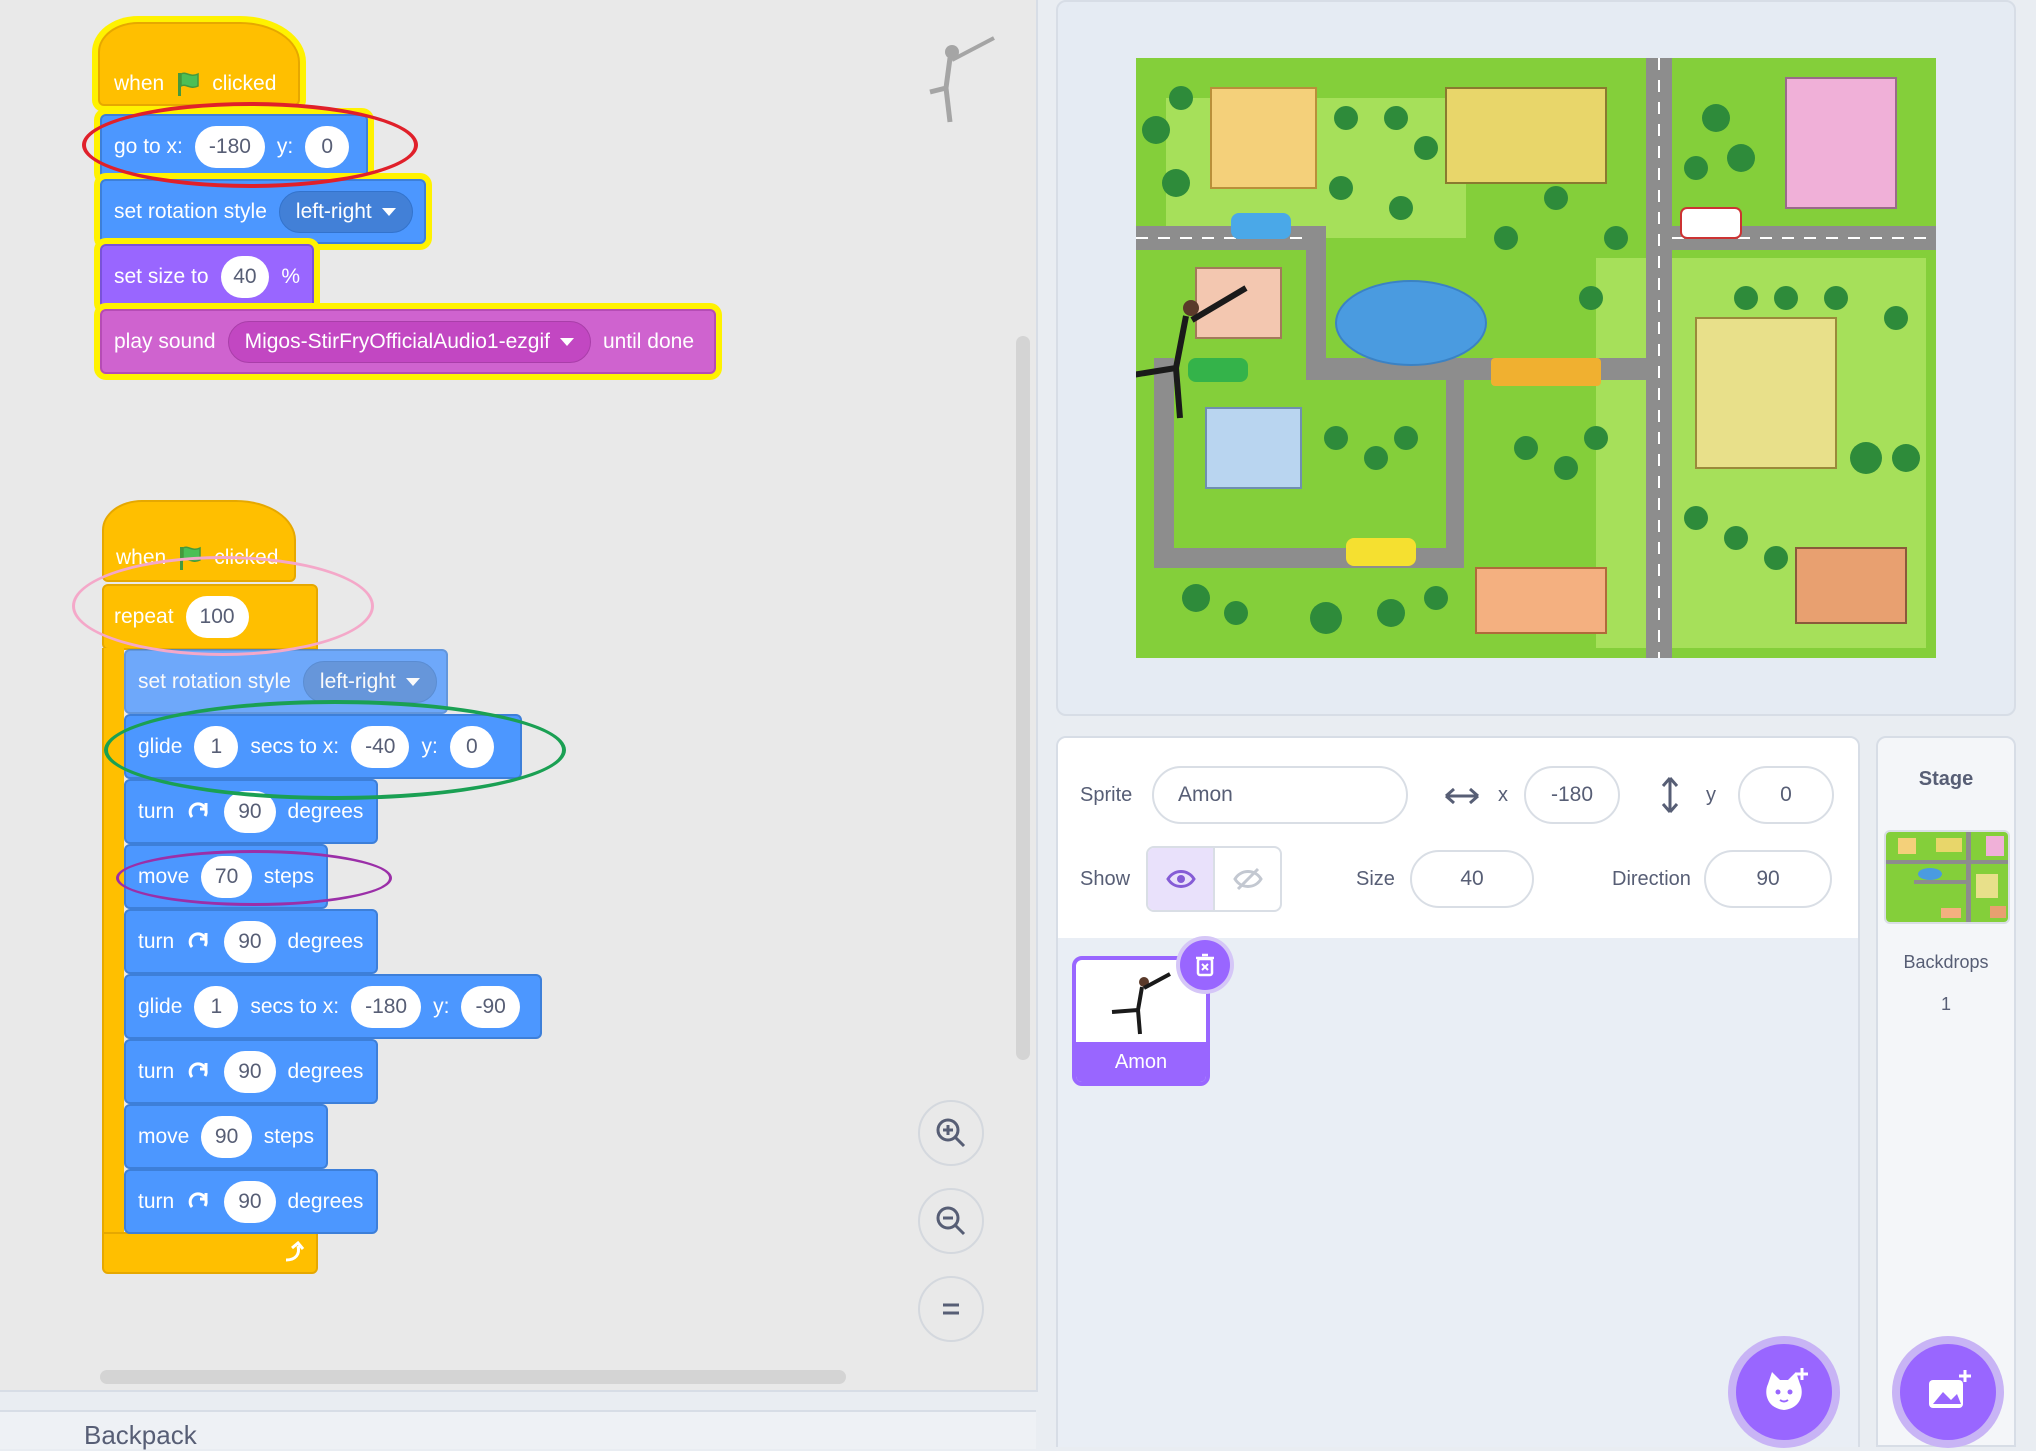 This screenshot has height=1451, width=2036. I want to click on repeat-footer, so click(210, 1253).